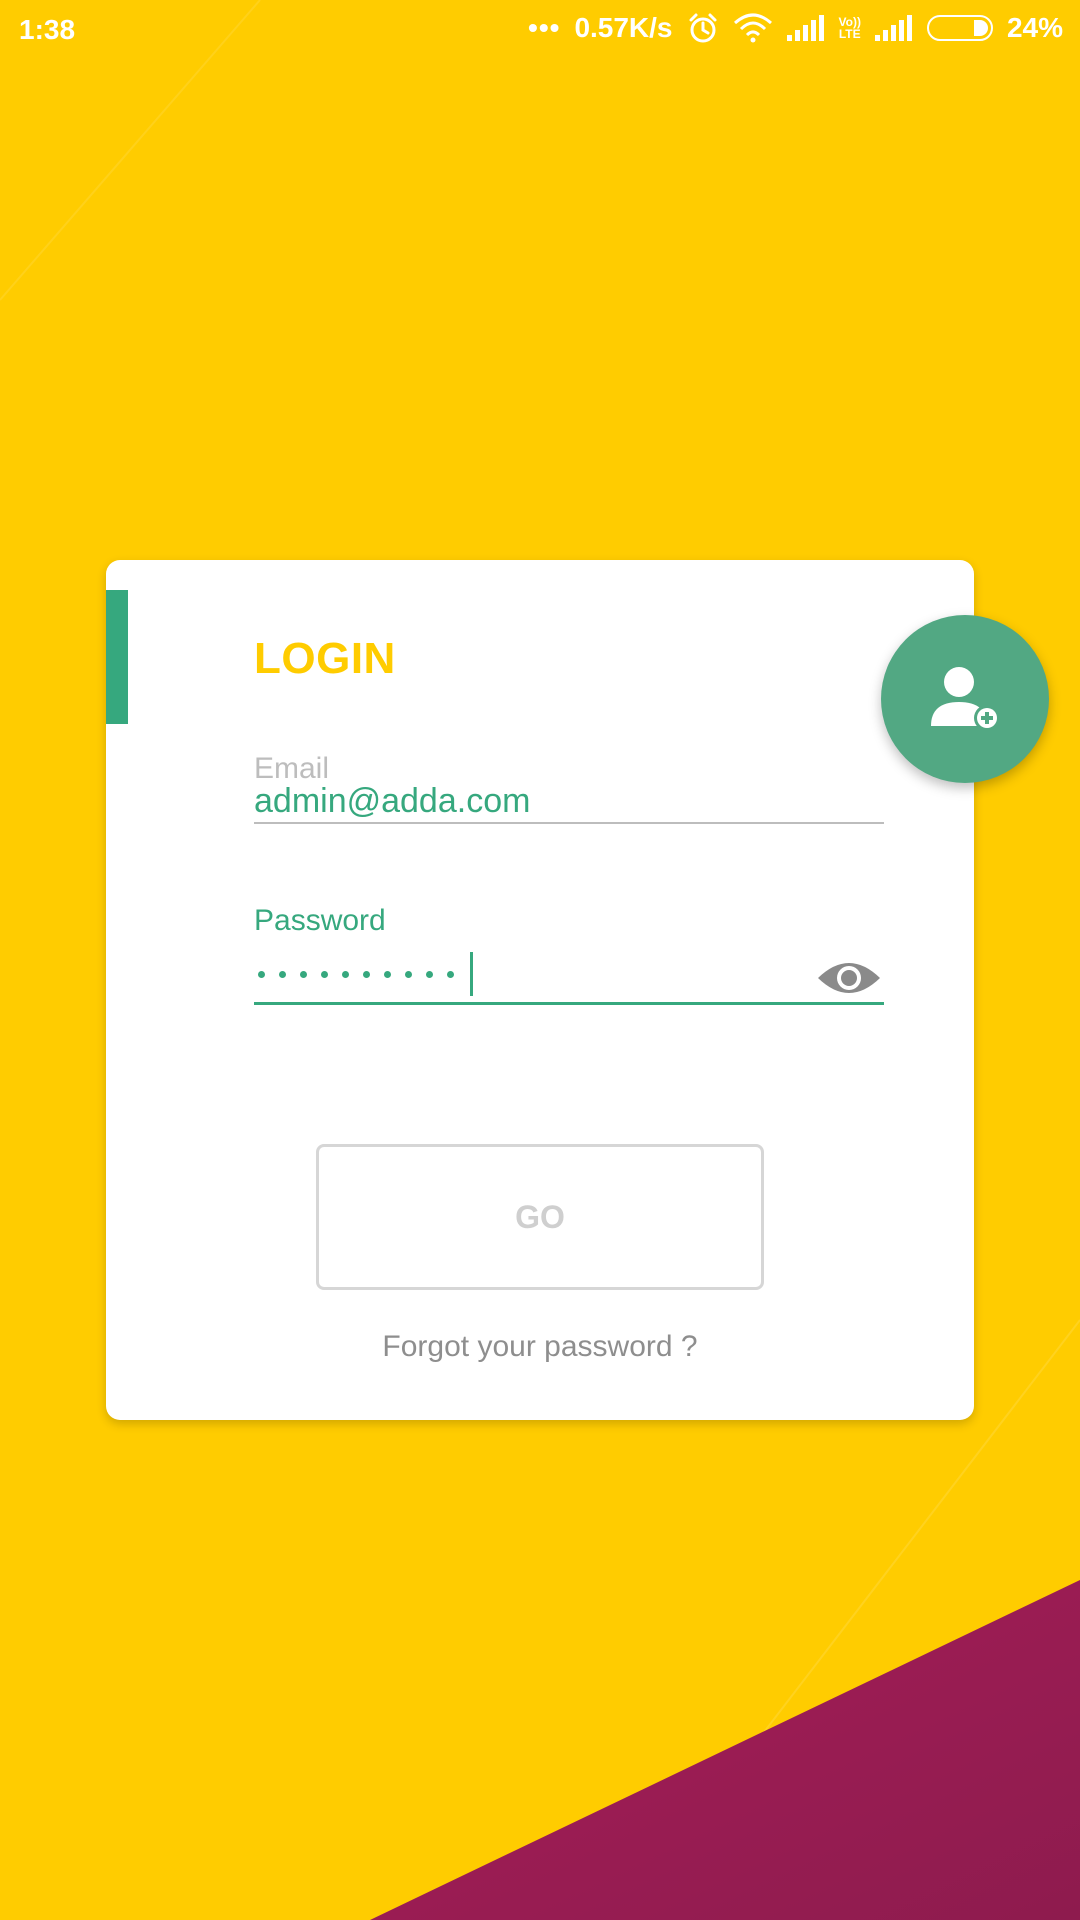  I want to click on more-dots: •••, so click(544, 27).